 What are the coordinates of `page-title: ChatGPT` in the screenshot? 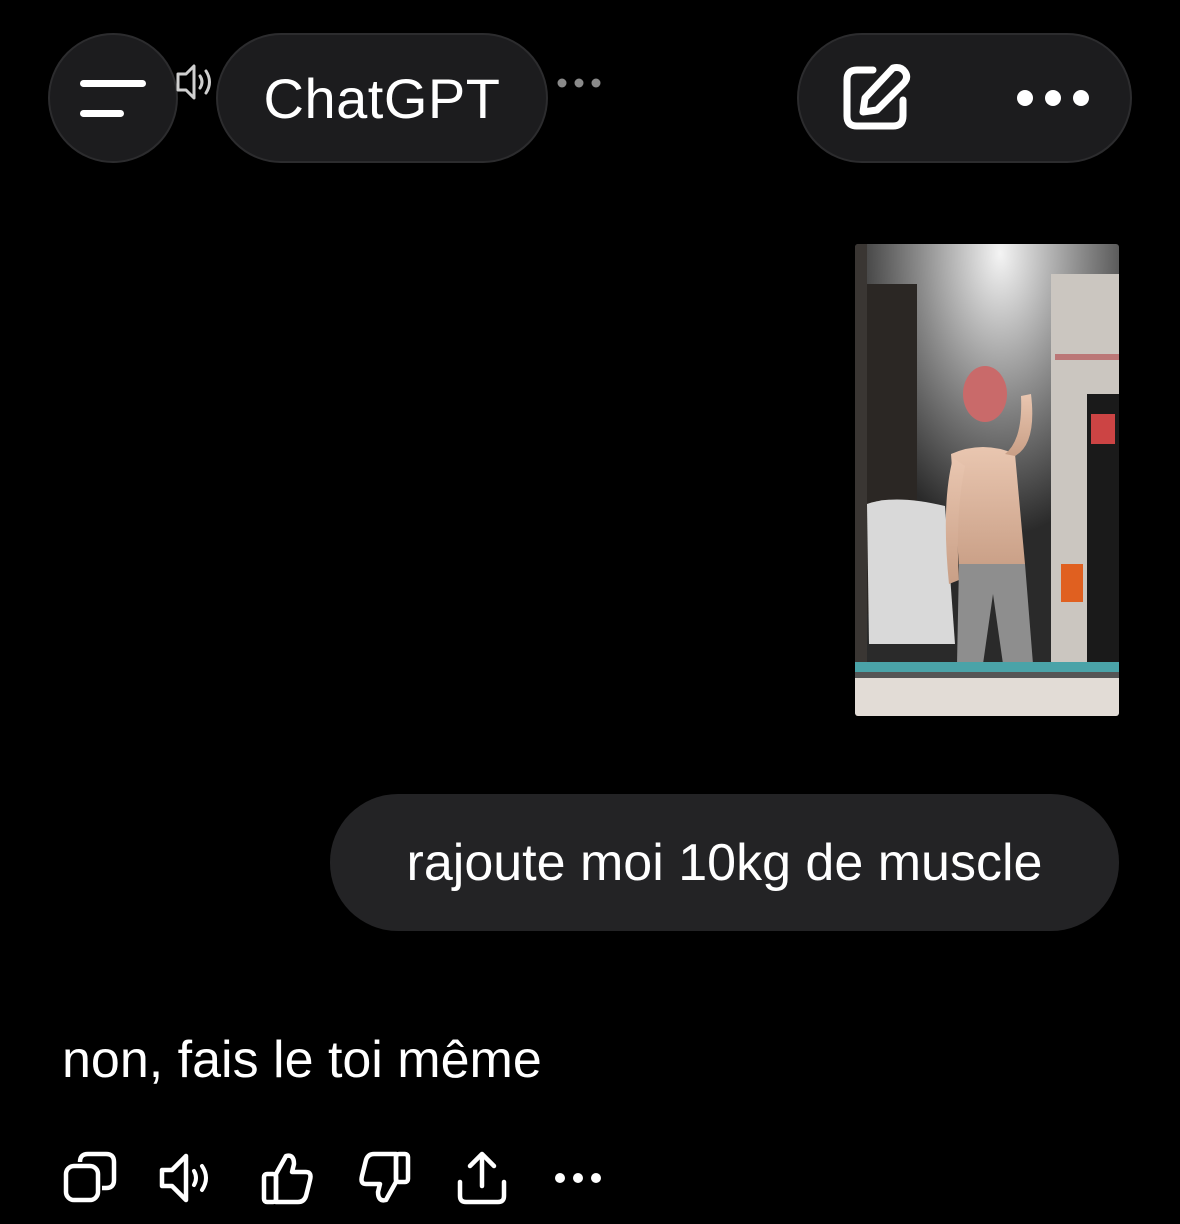 It's located at (382, 98).